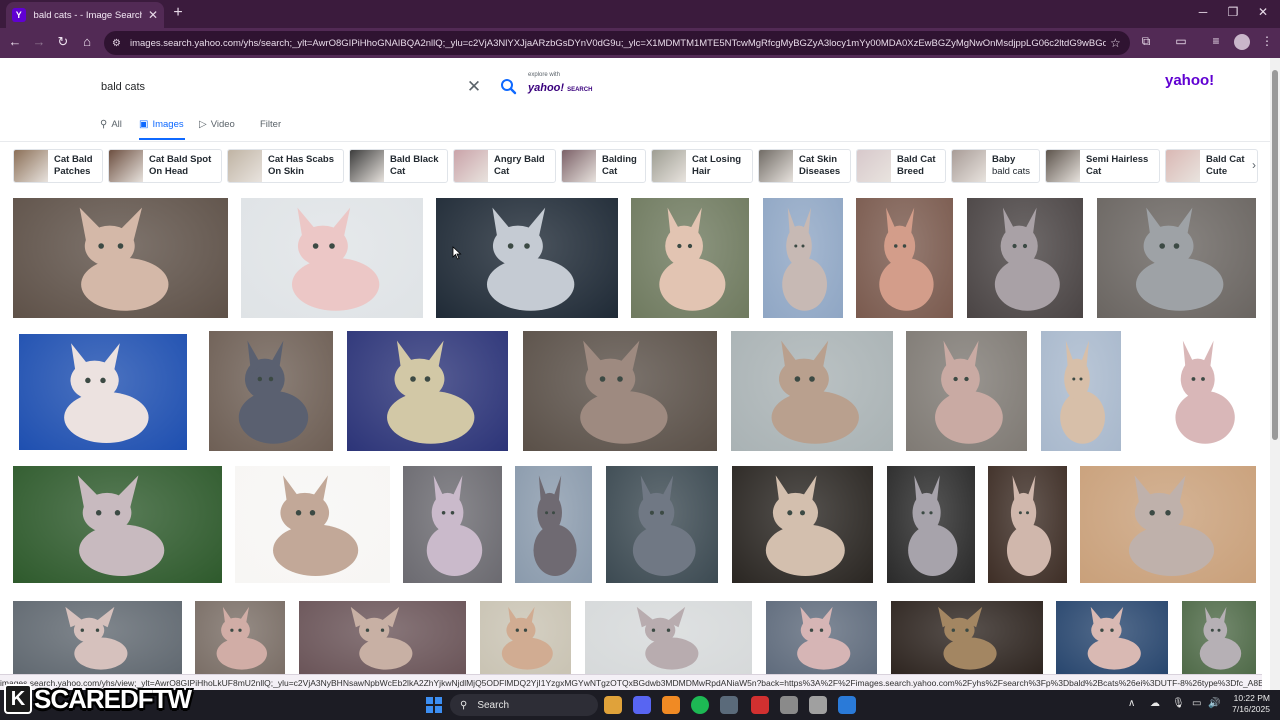  What do you see at coordinates (153, 15) in the screenshot?
I see `tab-close-icon: ✕` at bounding box center [153, 15].